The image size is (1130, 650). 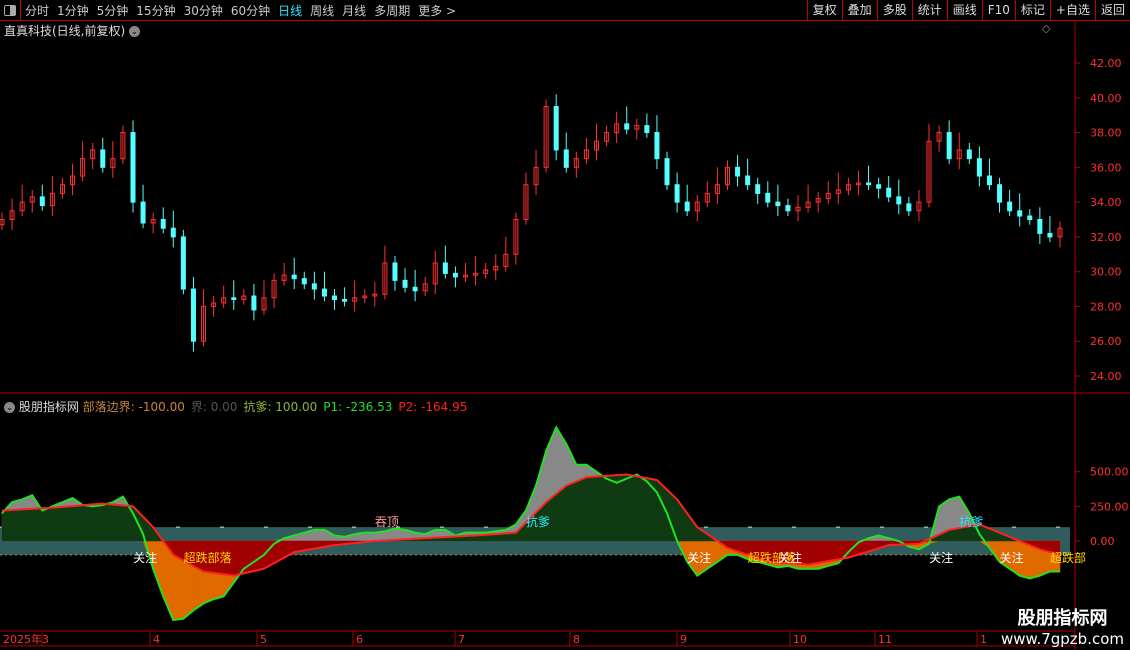 I want to click on p1-negative-fill, so click(x=158, y=568).